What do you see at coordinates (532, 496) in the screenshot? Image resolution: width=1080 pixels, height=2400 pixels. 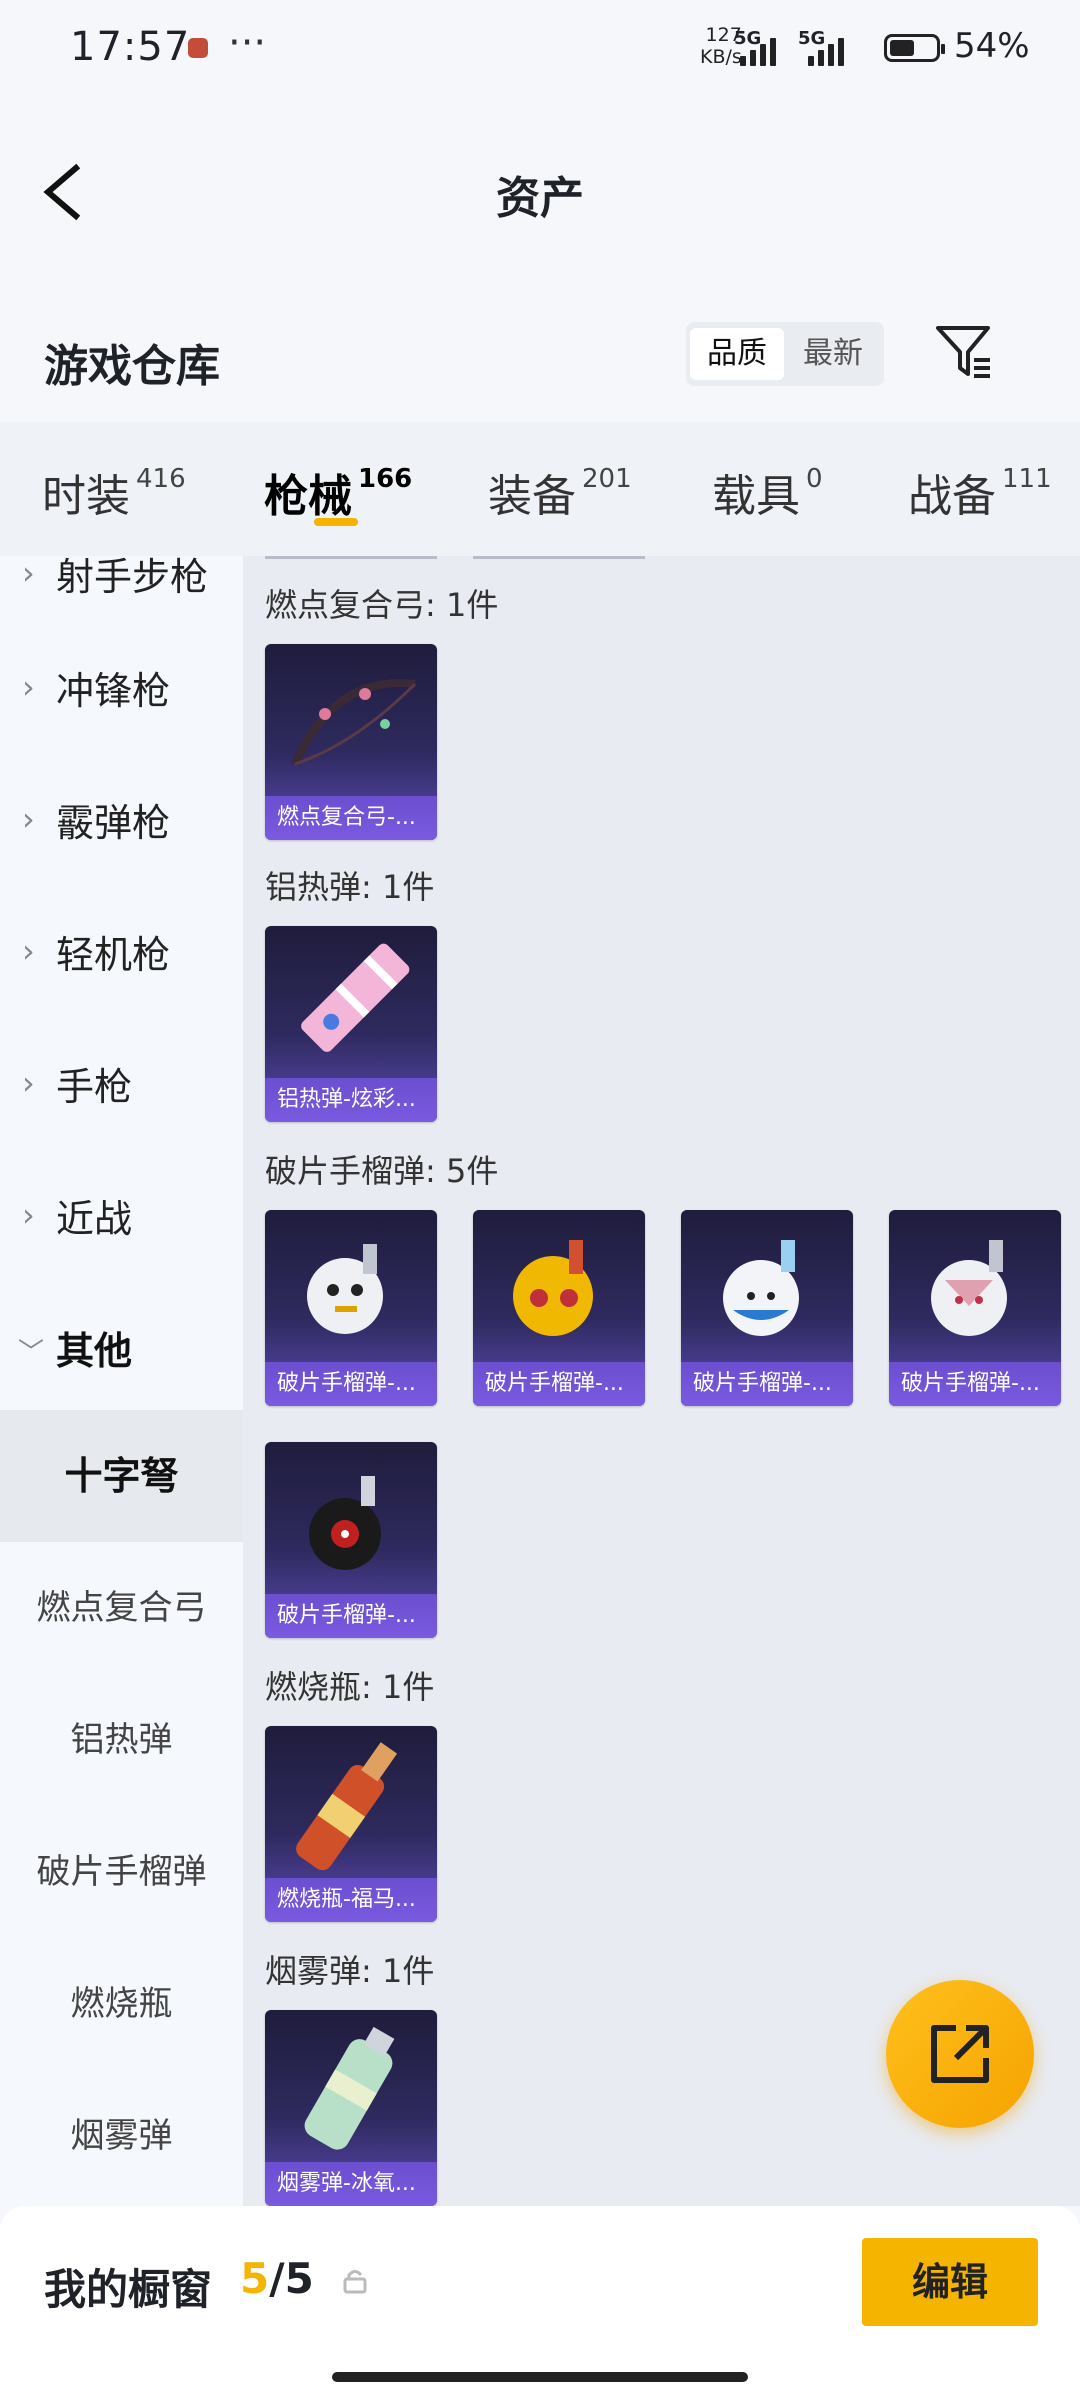 I see `tab-label: 装备` at bounding box center [532, 496].